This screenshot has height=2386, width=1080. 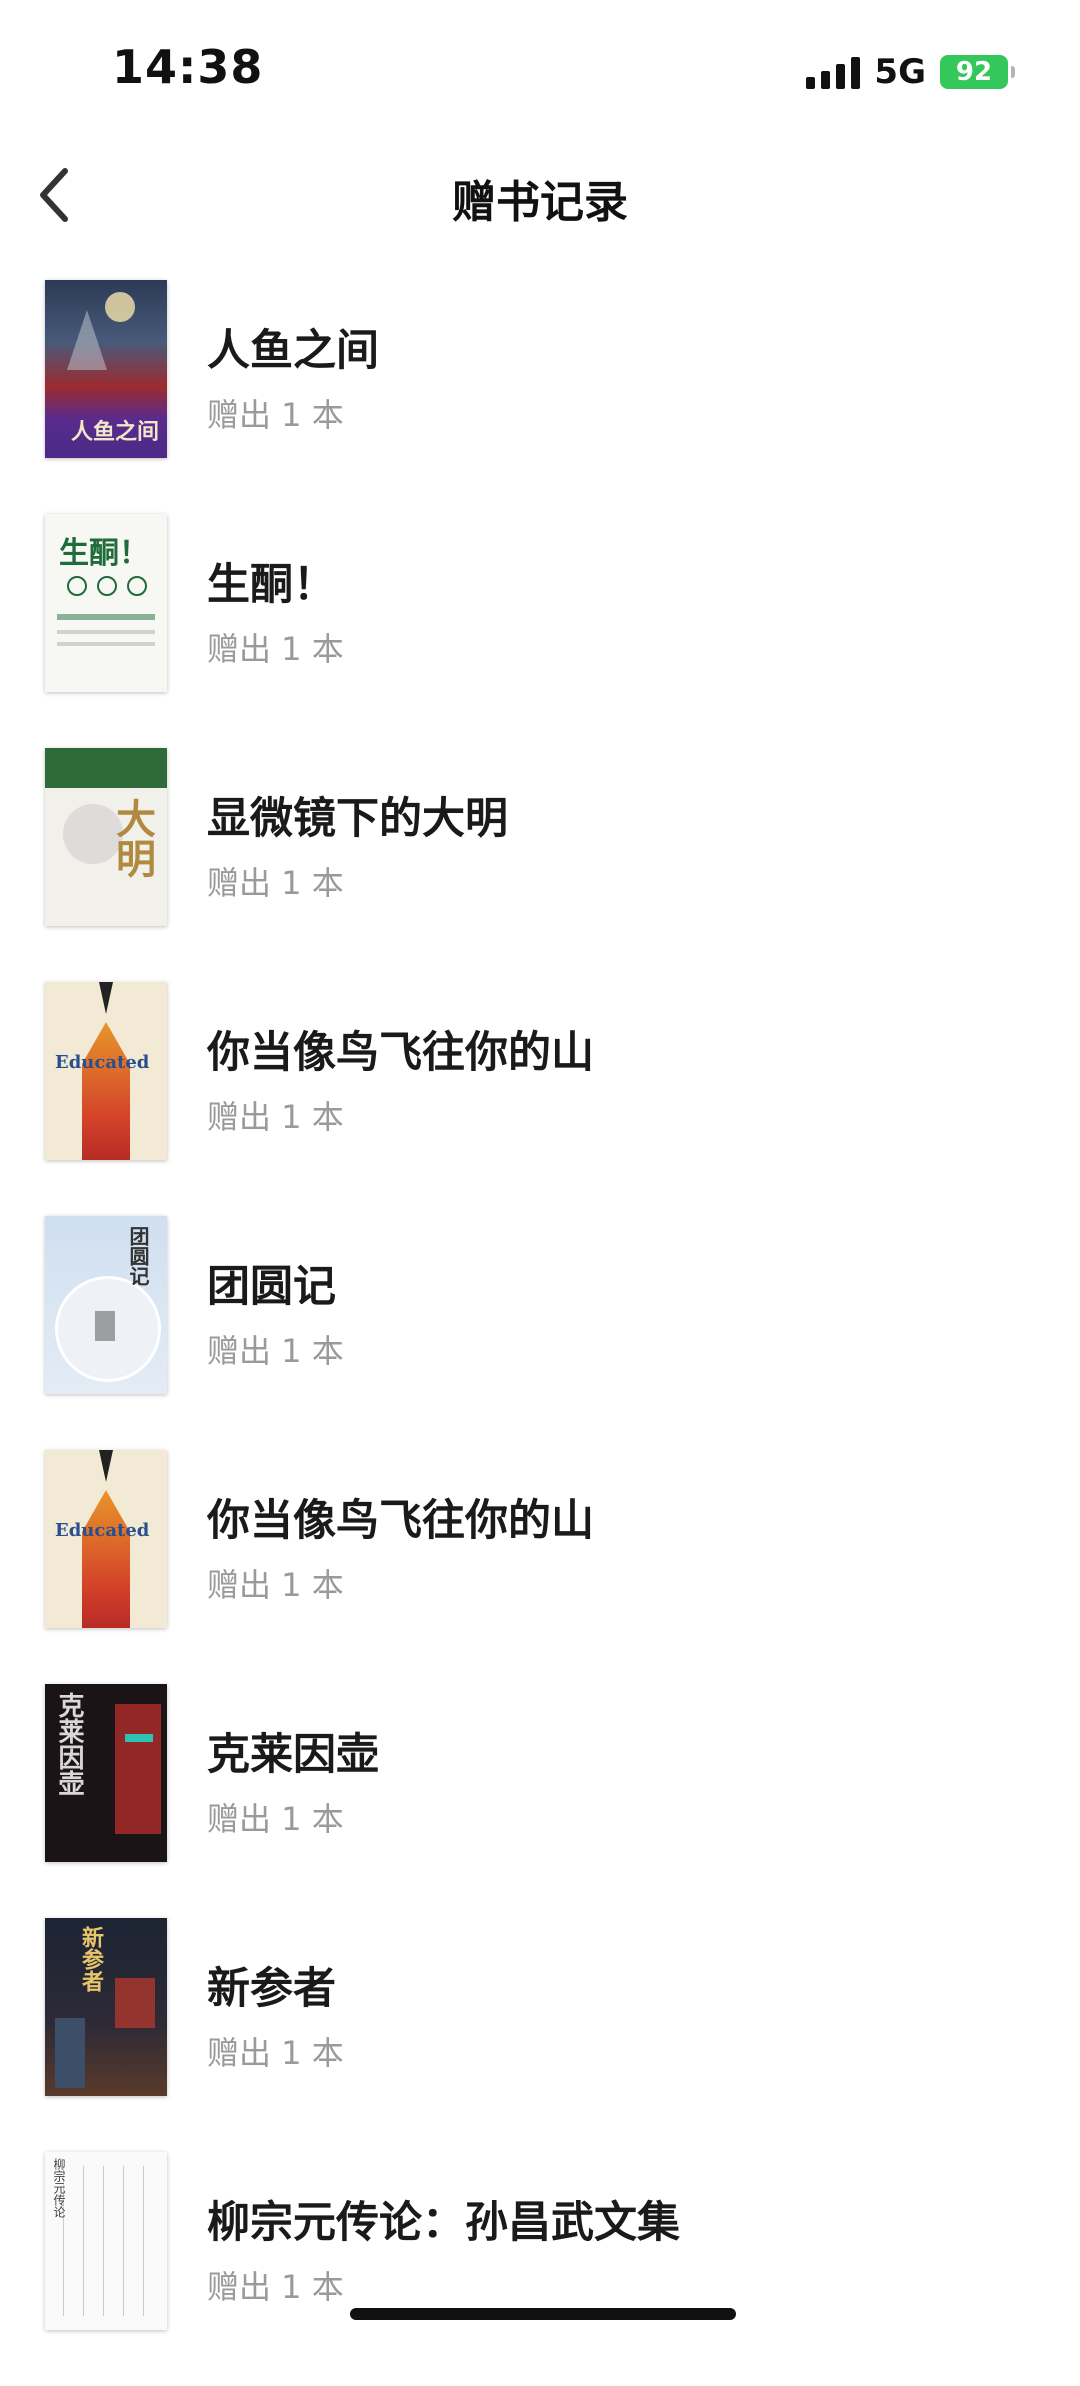 I want to click on book-title: 显微镜下的大明, so click(x=357, y=819).